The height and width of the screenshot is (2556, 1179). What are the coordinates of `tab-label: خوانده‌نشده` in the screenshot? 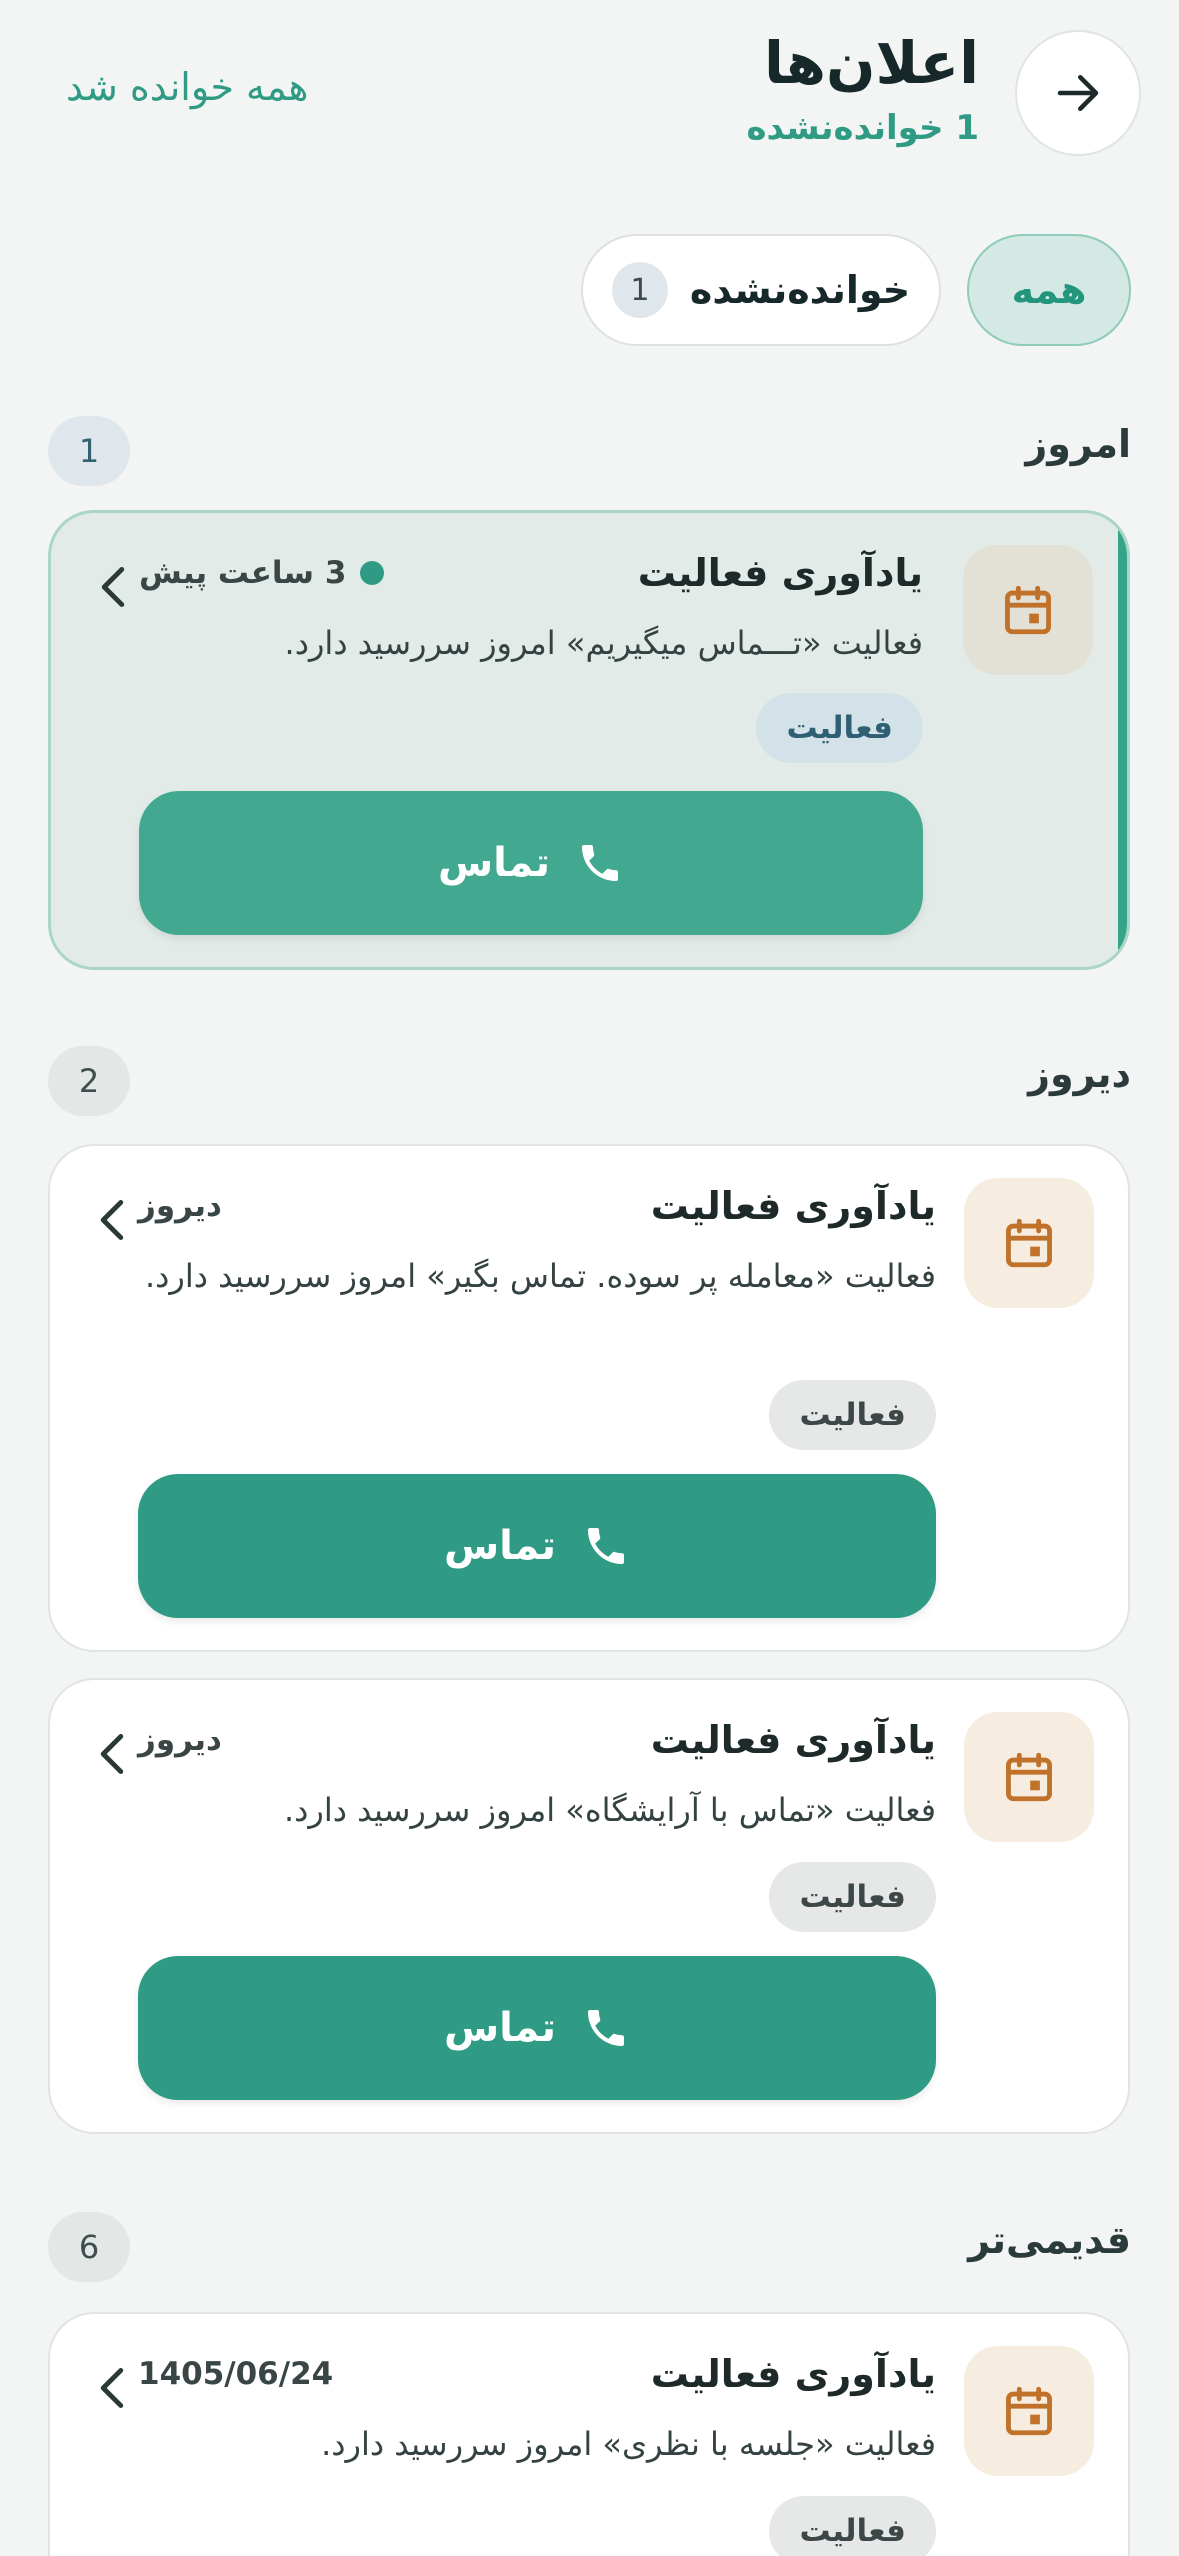 It's located at (800, 290).